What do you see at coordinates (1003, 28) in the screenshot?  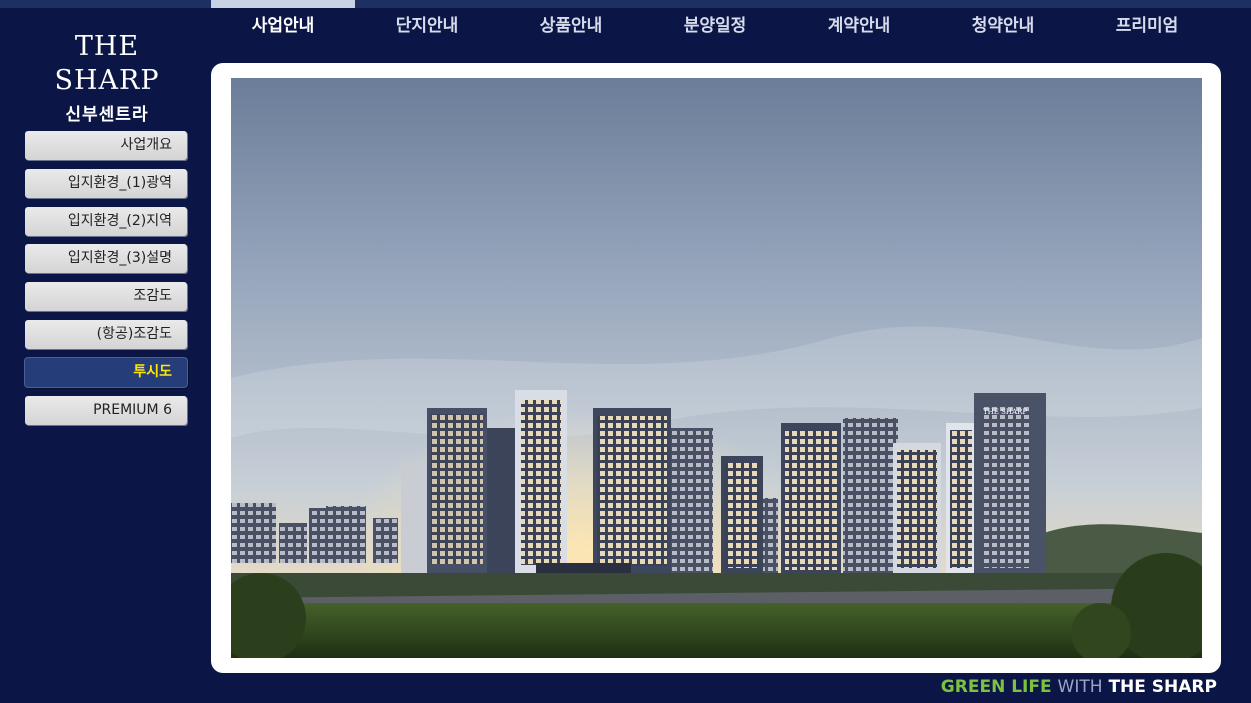 I see `tab-subscription-info: 청약안내` at bounding box center [1003, 28].